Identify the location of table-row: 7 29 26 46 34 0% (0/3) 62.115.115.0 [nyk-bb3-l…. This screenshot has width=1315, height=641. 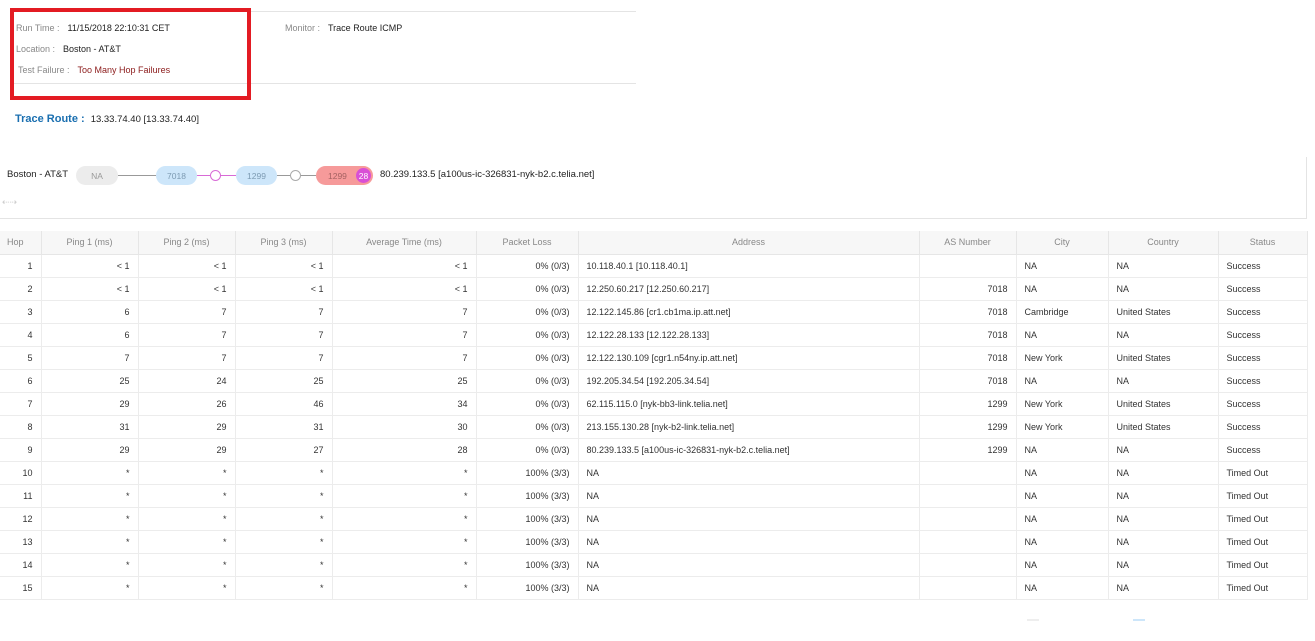
(654, 403).